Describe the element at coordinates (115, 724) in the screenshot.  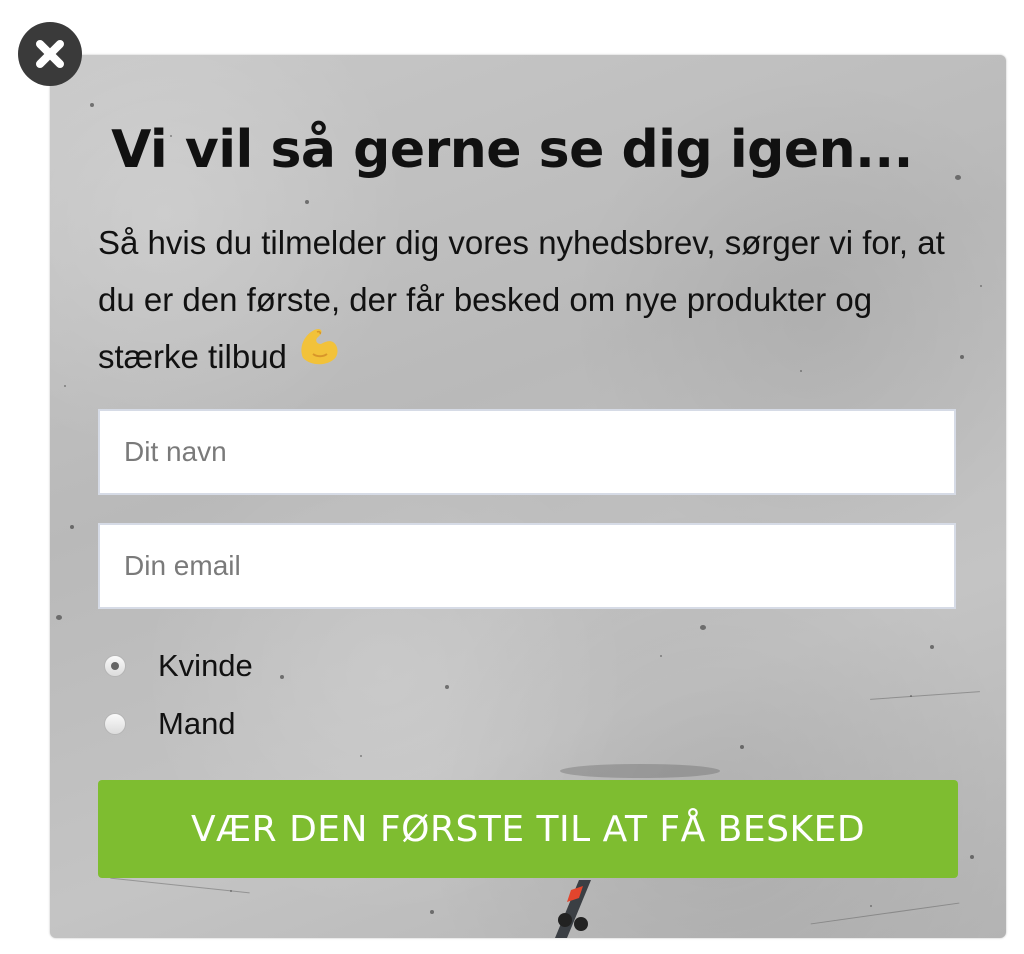
I see `radio-button` at that location.